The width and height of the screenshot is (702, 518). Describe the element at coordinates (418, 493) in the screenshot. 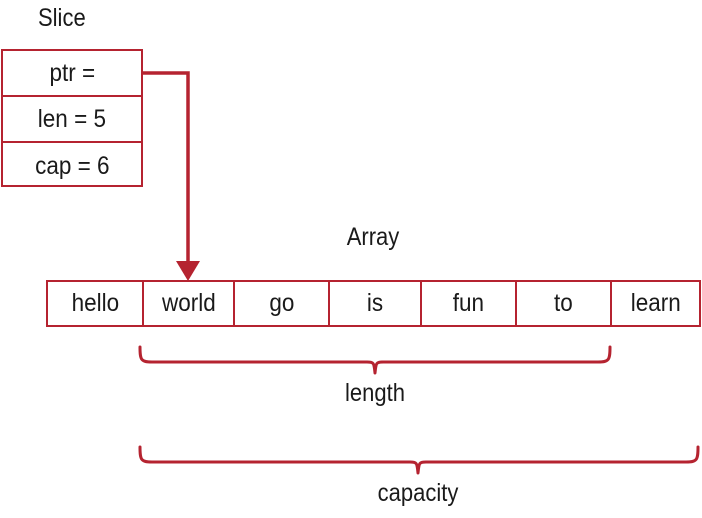

I see `capacity-brace-label: capacity` at that location.